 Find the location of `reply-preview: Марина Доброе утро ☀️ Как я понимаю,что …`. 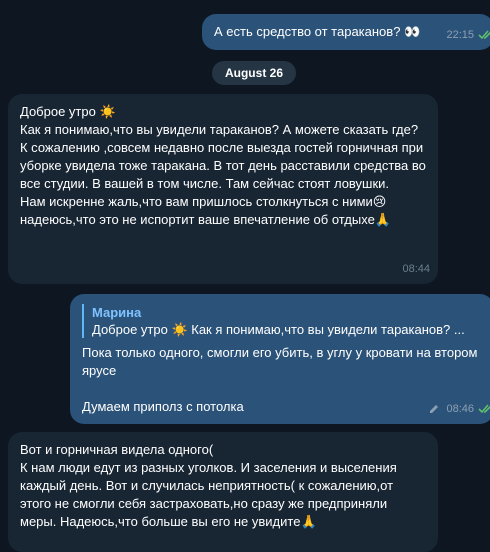

reply-preview: Марина Доброе утро ☀️ Как я понимаю,что … is located at coordinates (282, 321).